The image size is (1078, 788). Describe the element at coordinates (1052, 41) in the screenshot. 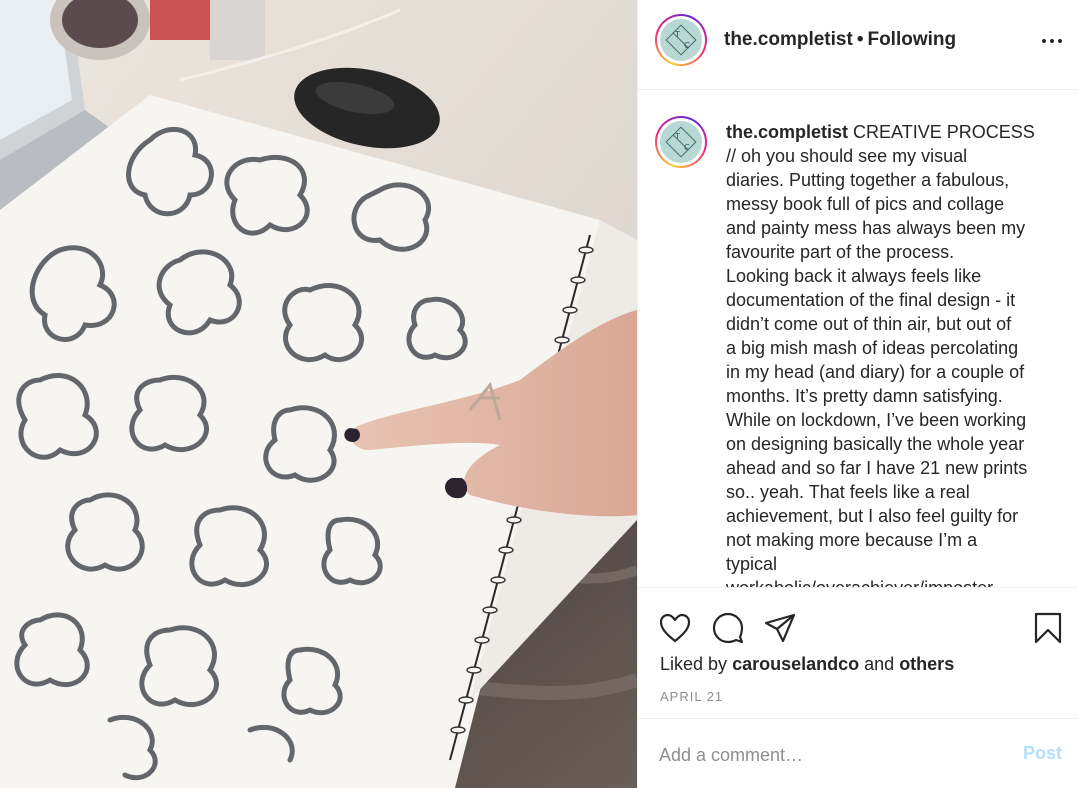

I see `more-options-icon` at that location.